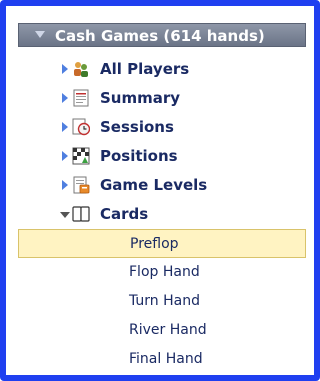 The height and width of the screenshot is (381, 320). Describe the element at coordinates (81, 69) in the screenshot. I see `players-icon` at that location.